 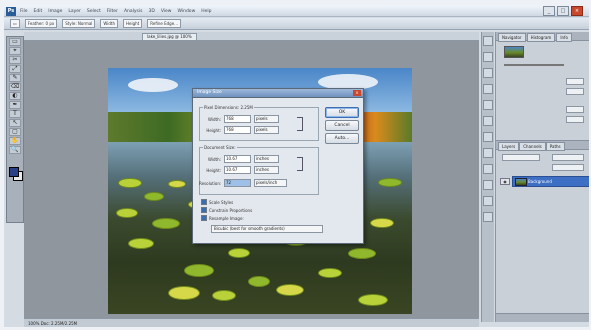 I want to click on doc-height-label: Height:, so click(x=213, y=170).